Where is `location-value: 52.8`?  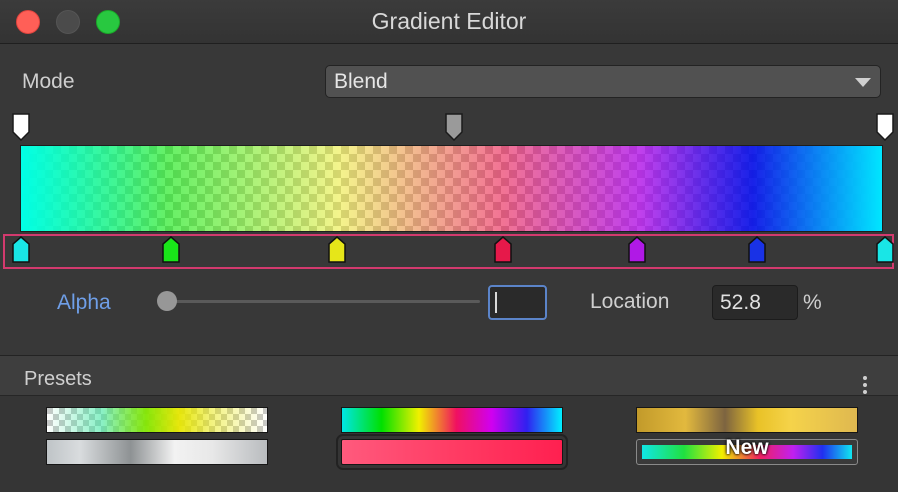
location-value: 52.8 is located at coordinates (740, 302).